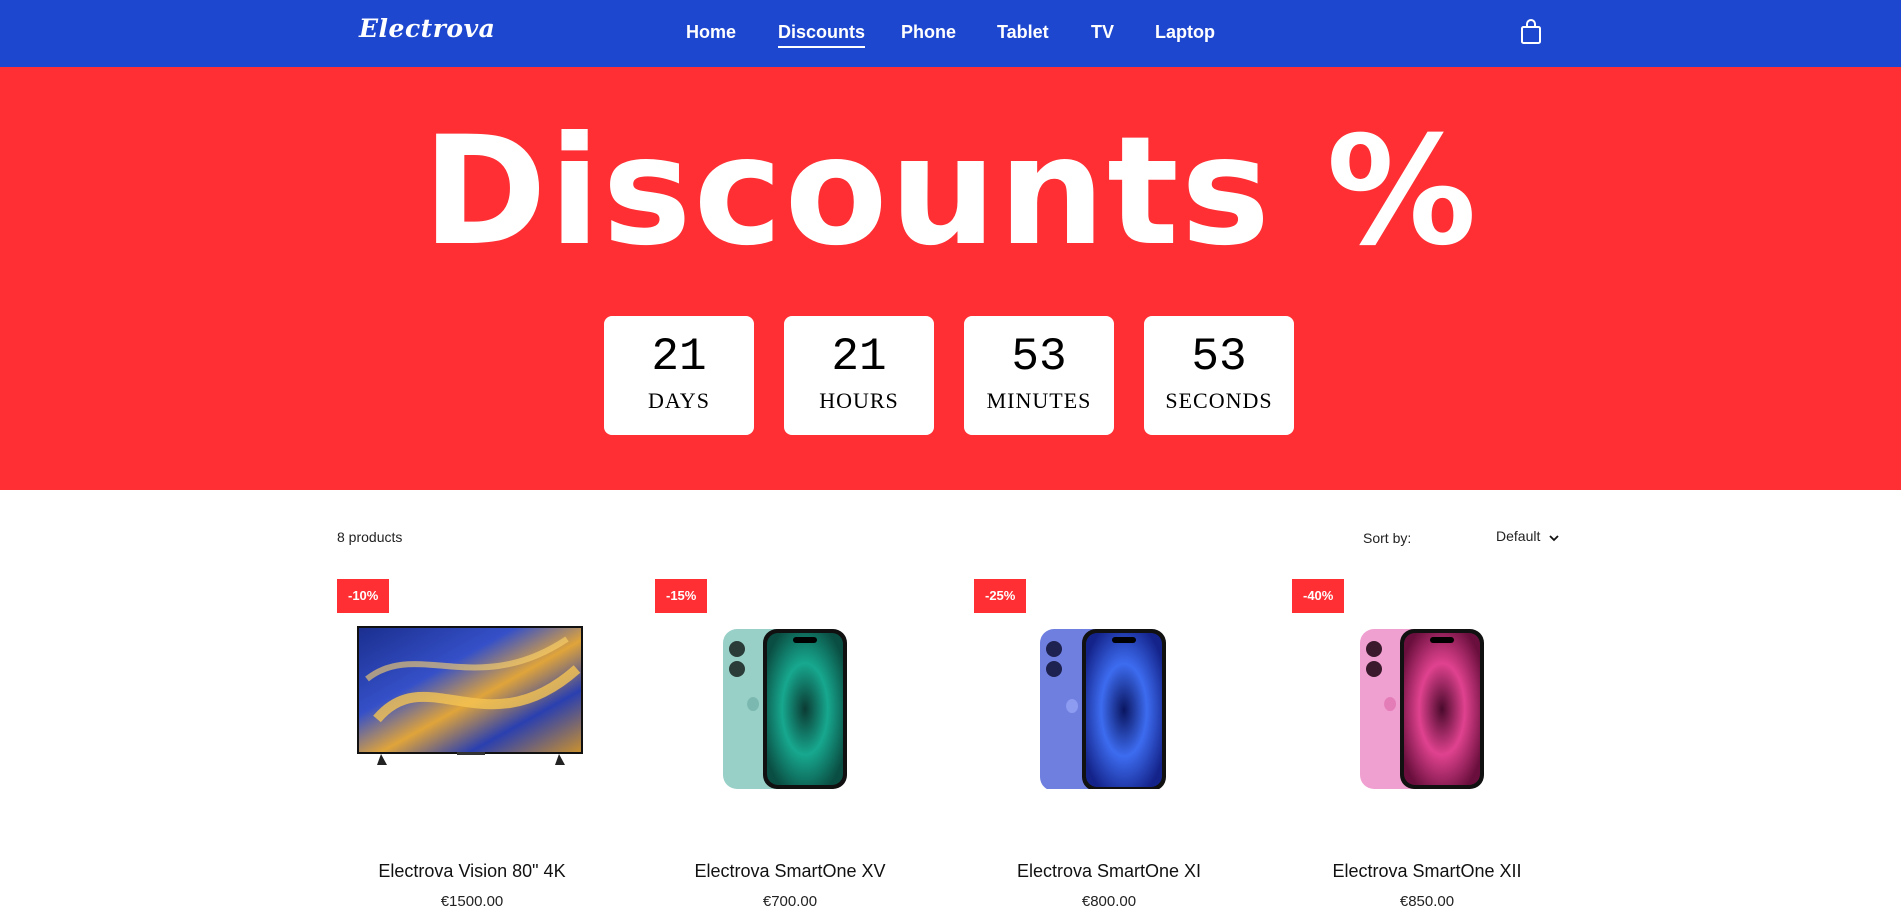 This screenshot has height=918, width=1901. I want to click on countdown-days: 21 DAYS, so click(679, 375).